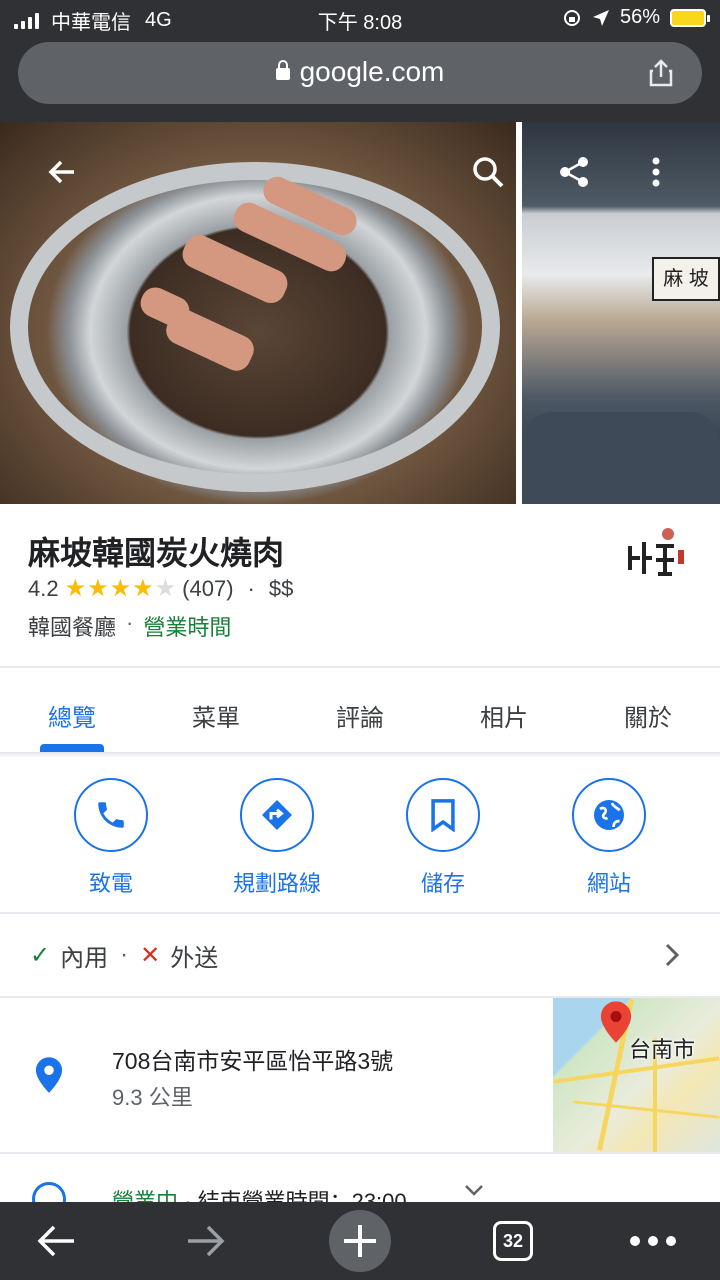 Image resolution: width=720 pixels, height=1280 pixels. I want to click on map-road, so click(646, 1109).